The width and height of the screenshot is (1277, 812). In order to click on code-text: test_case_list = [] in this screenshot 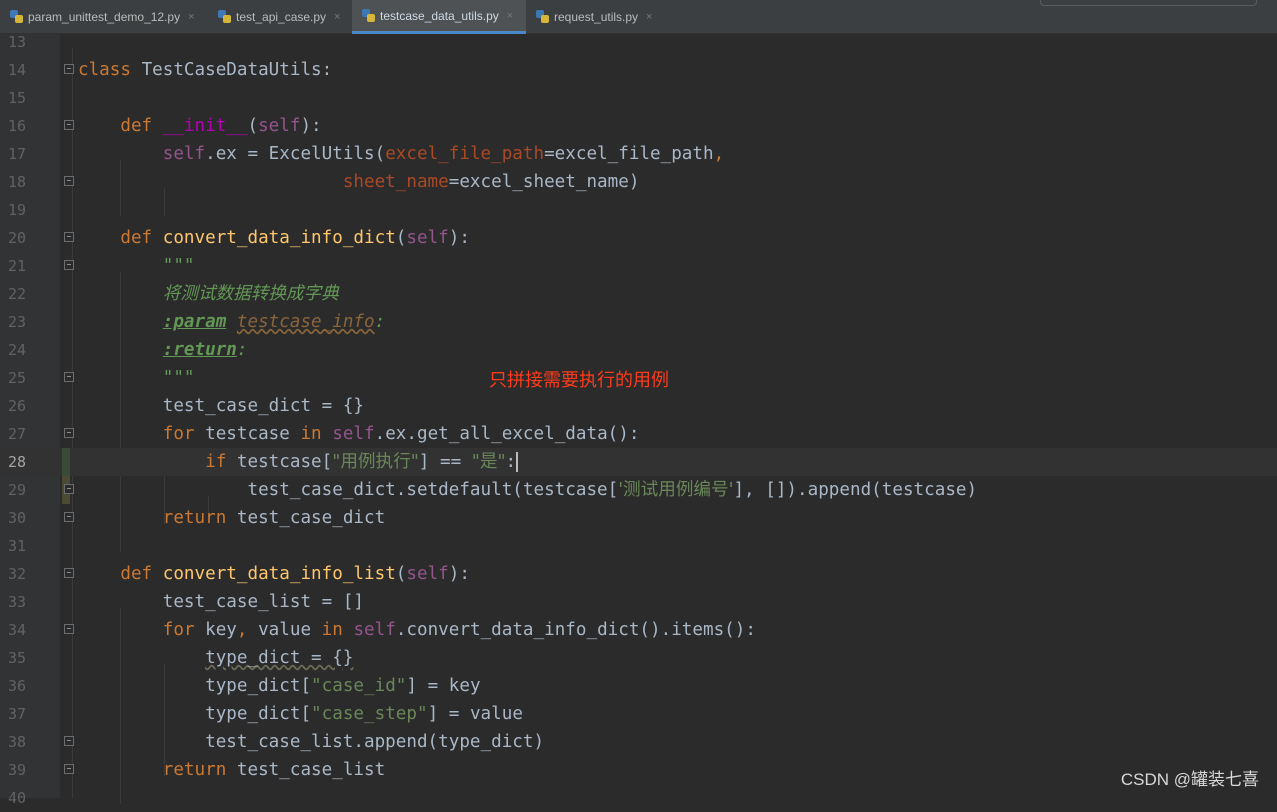, I will do `click(263, 602)`.